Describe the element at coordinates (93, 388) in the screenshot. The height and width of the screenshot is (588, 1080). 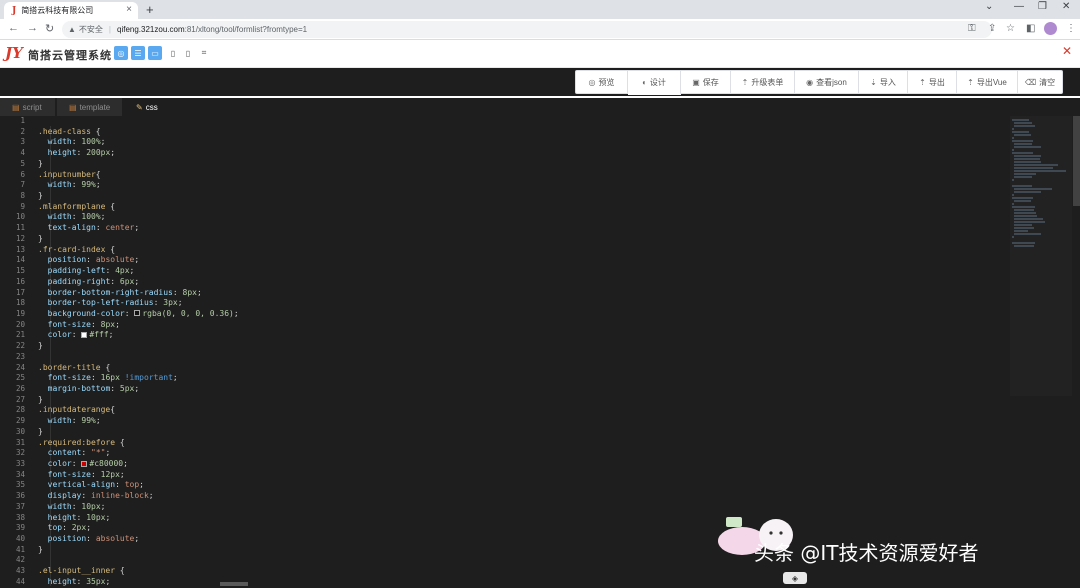
I see `code-line: margin-bottom: 5px;` at that location.